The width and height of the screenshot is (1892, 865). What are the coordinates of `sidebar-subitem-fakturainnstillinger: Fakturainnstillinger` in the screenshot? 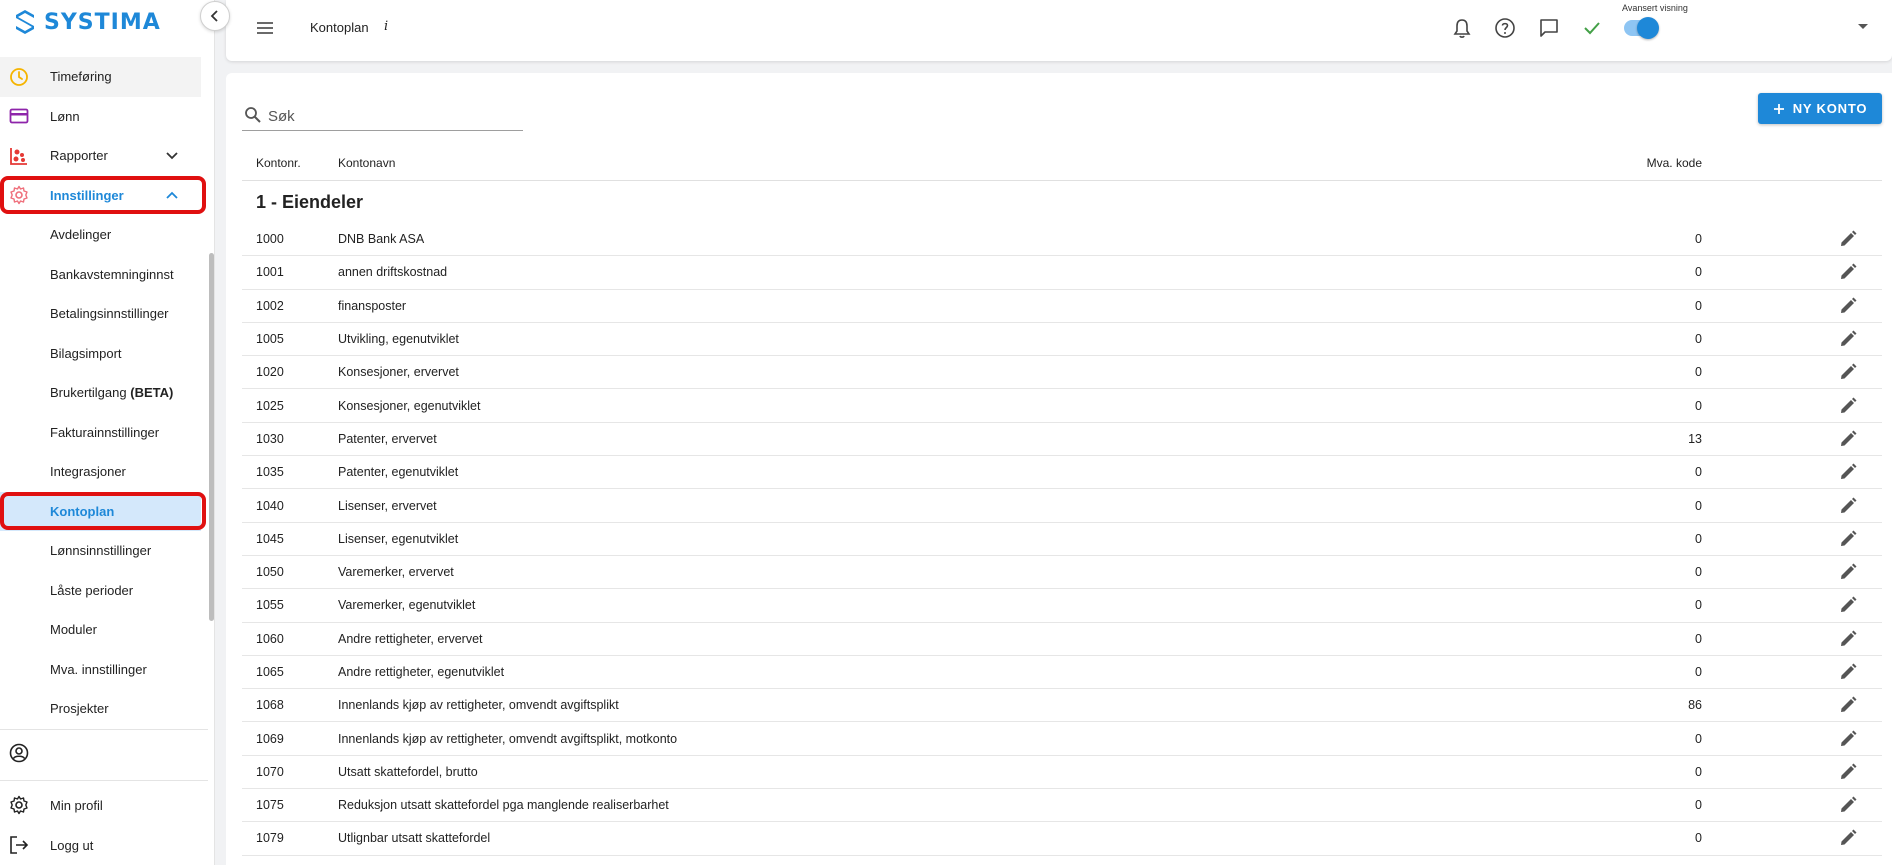 It's located at (100, 433).